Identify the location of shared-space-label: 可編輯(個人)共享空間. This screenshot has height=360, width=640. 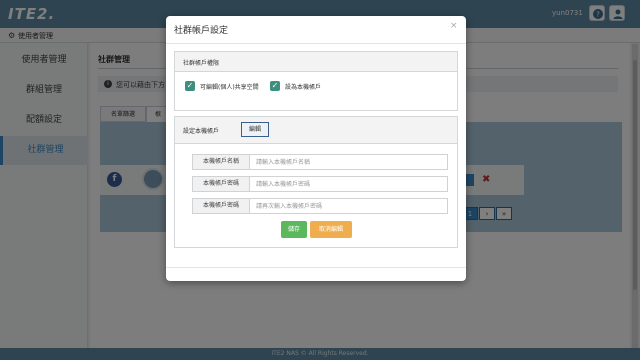
(229, 87).